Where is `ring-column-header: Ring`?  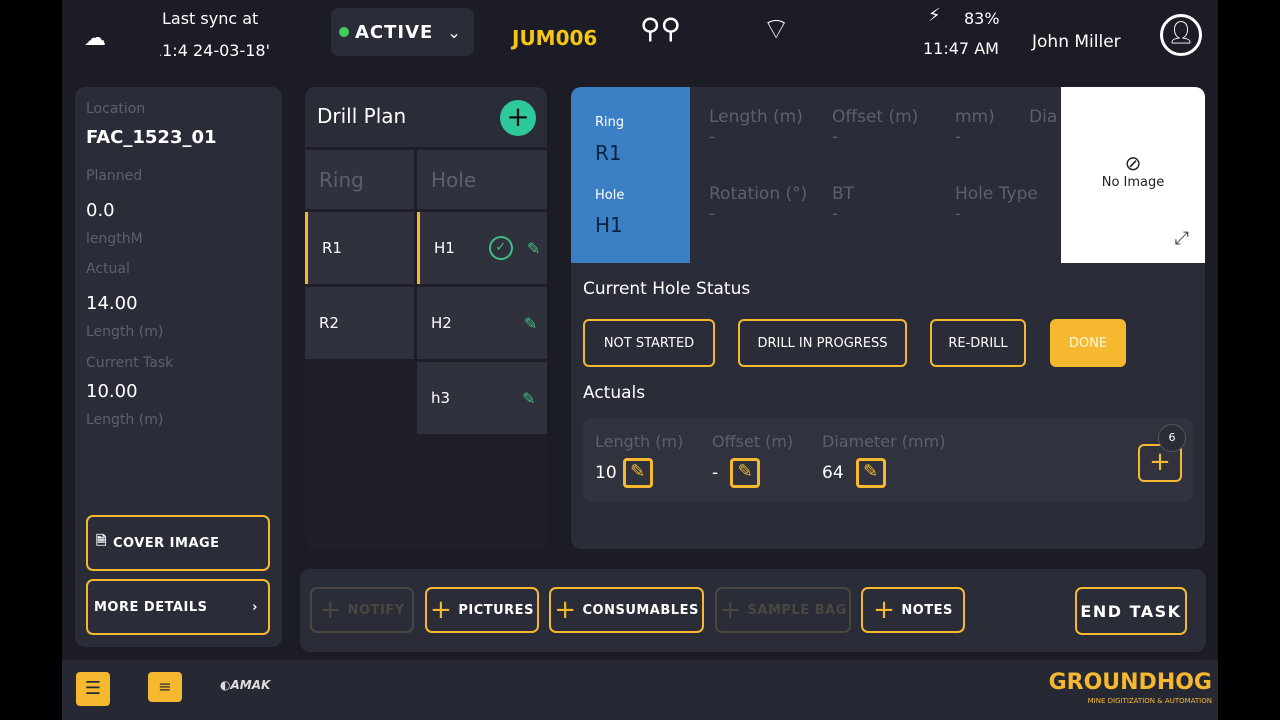 ring-column-header: Ring is located at coordinates (359, 179).